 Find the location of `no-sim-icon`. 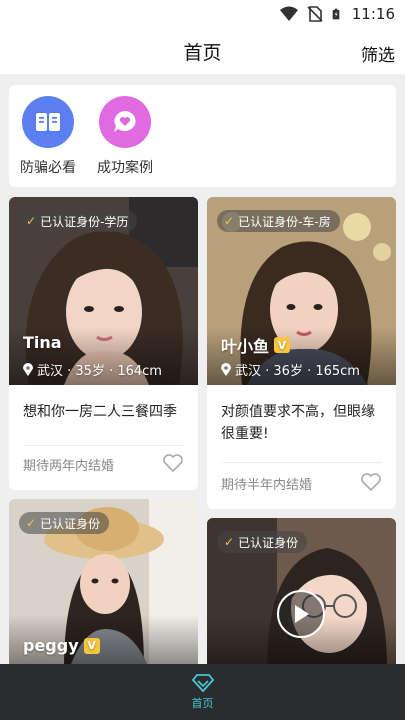

no-sim-icon is located at coordinates (315, 14).